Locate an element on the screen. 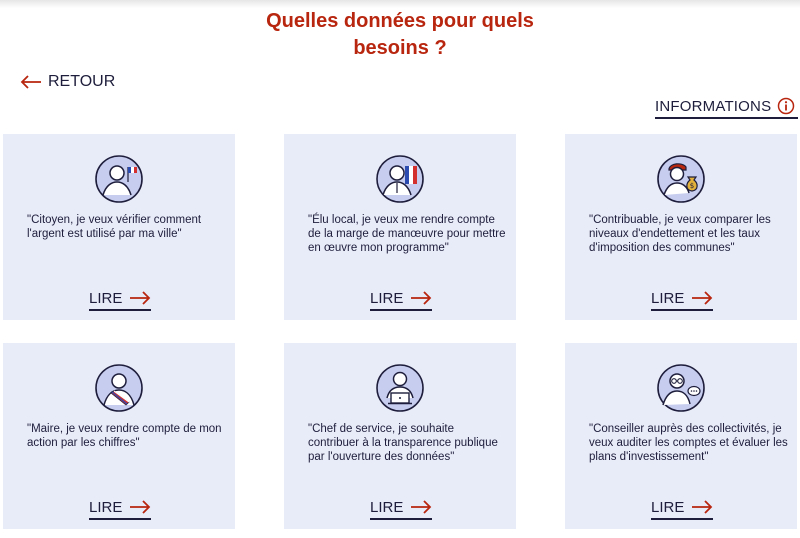 The width and height of the screenshot is (800, 538). informations-button: INFORMATIONS is located at coordinates (726, 107).